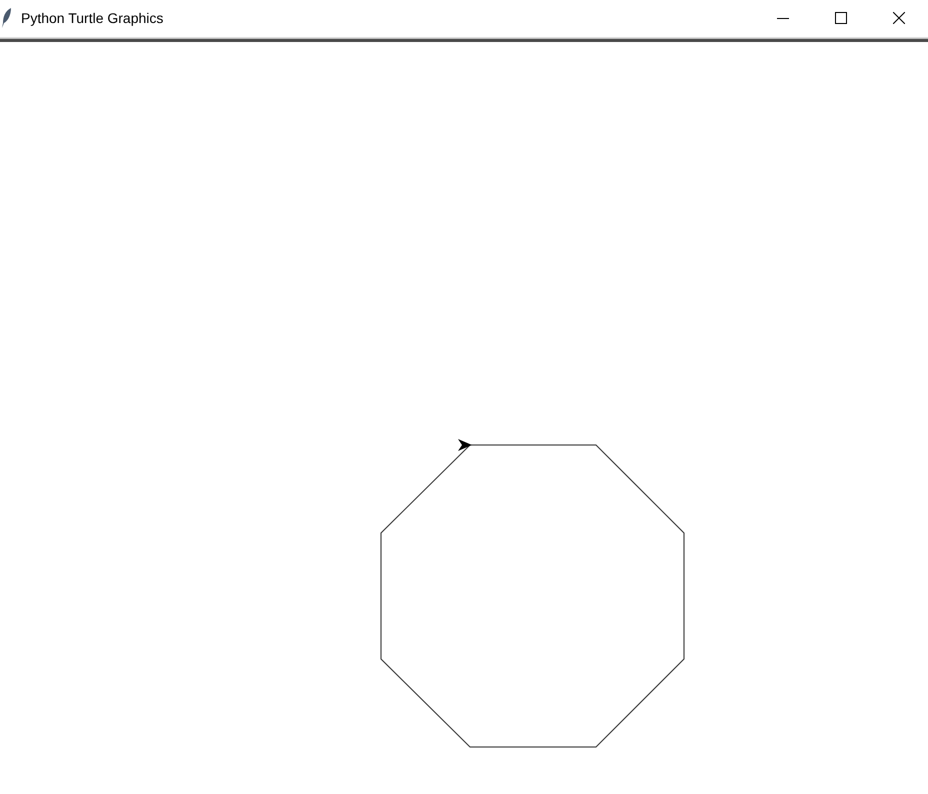 The image size is (928, 794). What do you see at coordinates (841, 18) in the screenshot?
I see `maximize-icon` at bounding box center [841, 18].